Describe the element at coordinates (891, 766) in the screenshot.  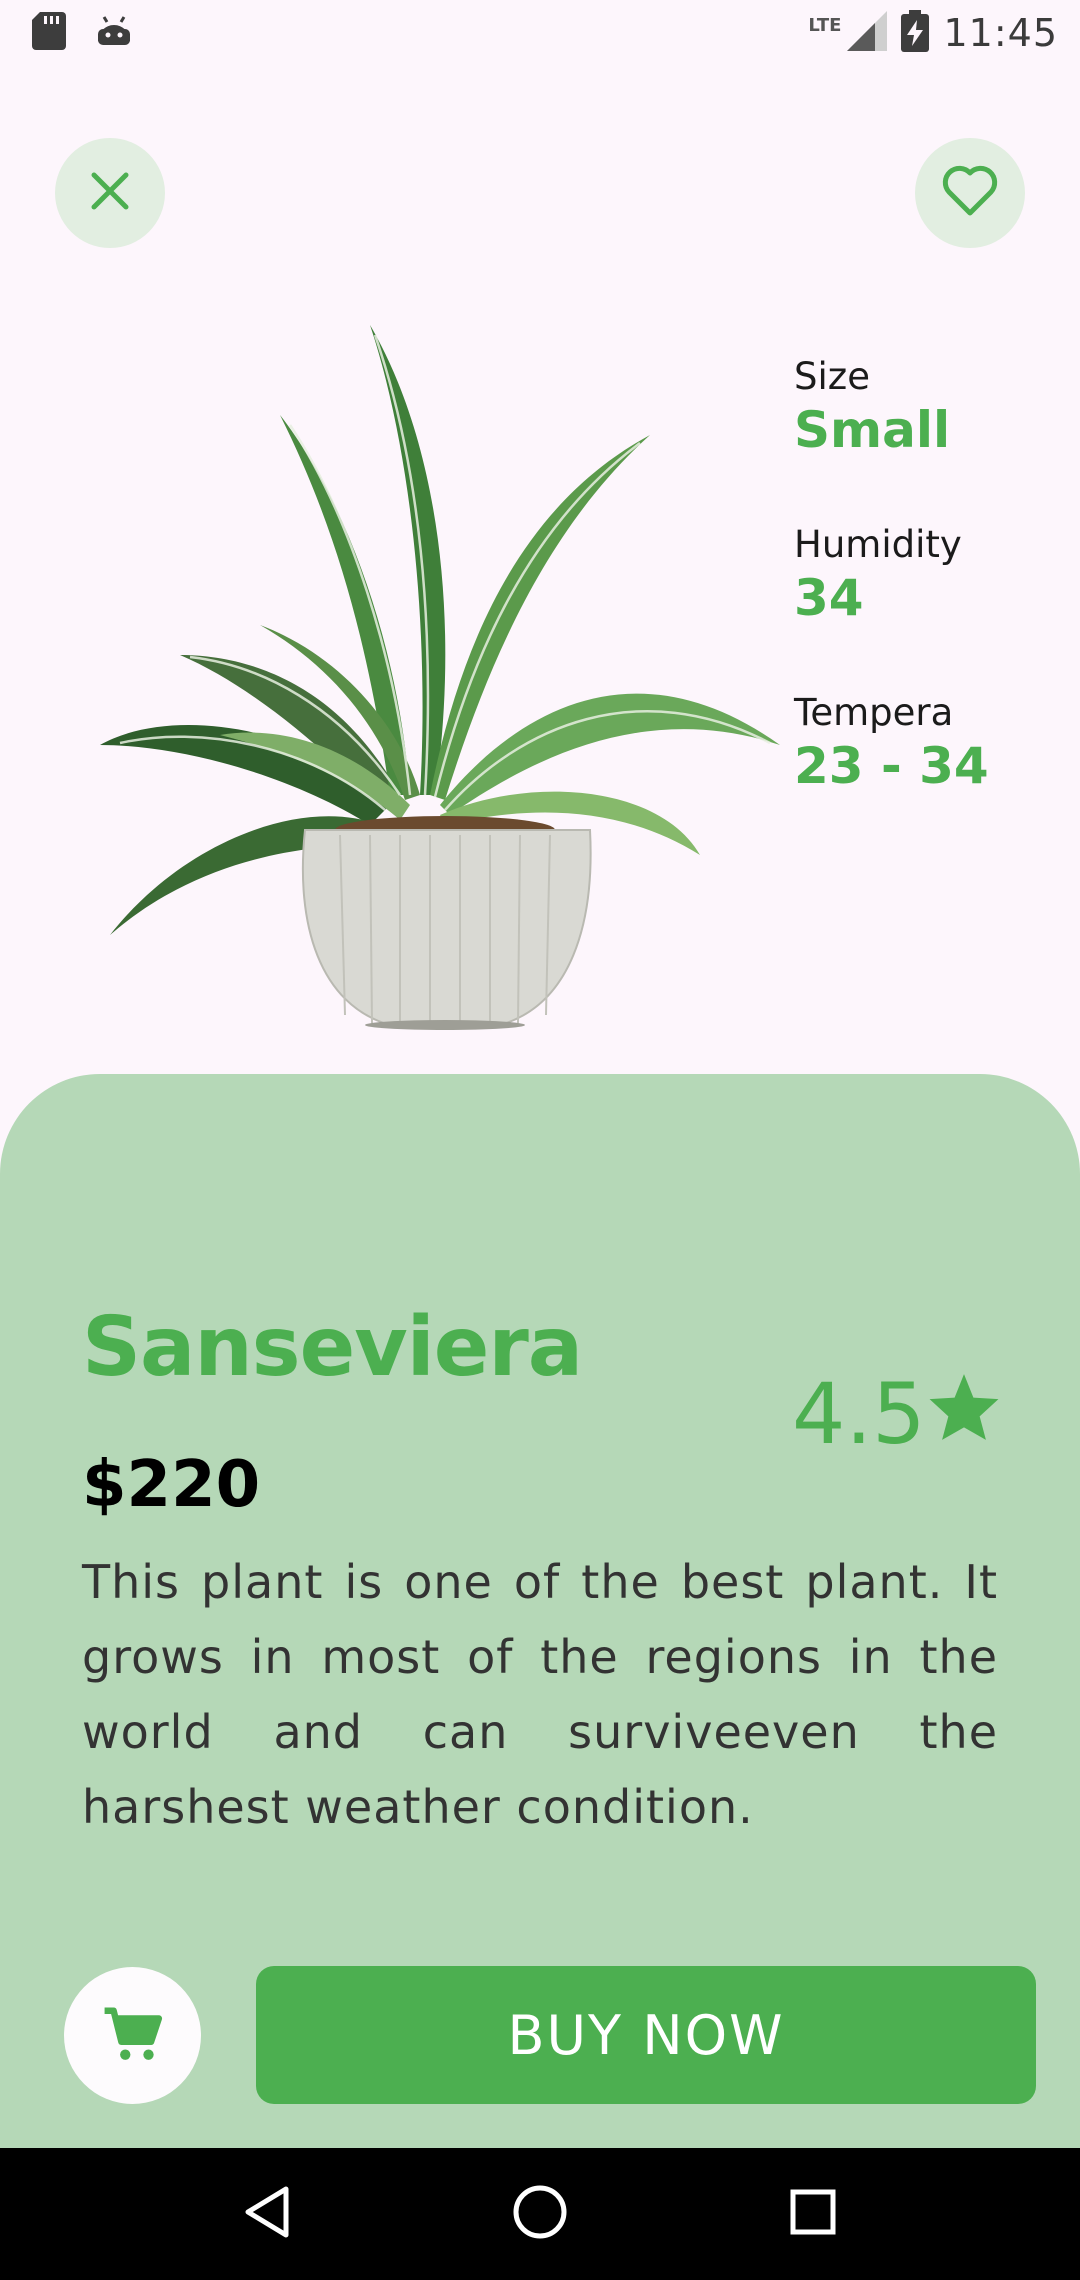
I see `spec-value: 23 - 34` at that location.